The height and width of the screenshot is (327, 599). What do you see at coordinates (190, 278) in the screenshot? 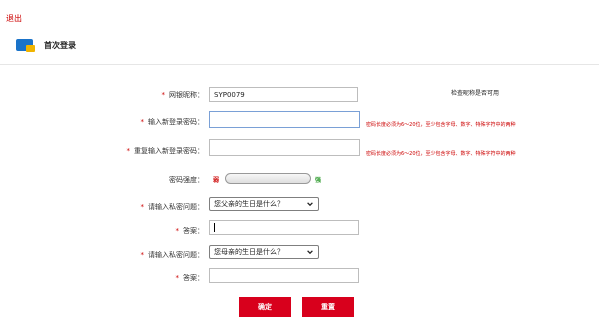
I see `answer2-label: * 答案：` at bounding box center [190, 278].